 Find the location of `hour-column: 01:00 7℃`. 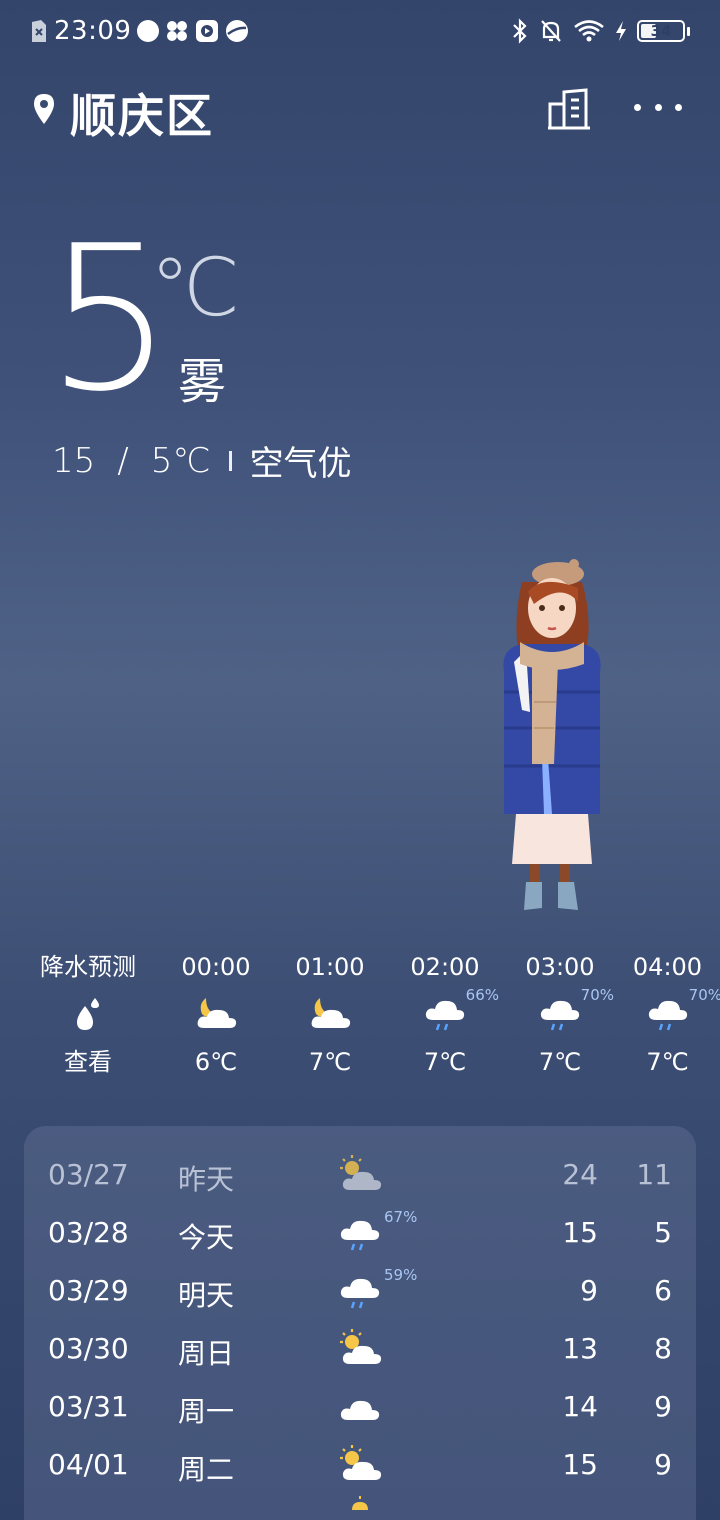

hour-column: 01:00 7℃ is located at coordinates (330, 1015).